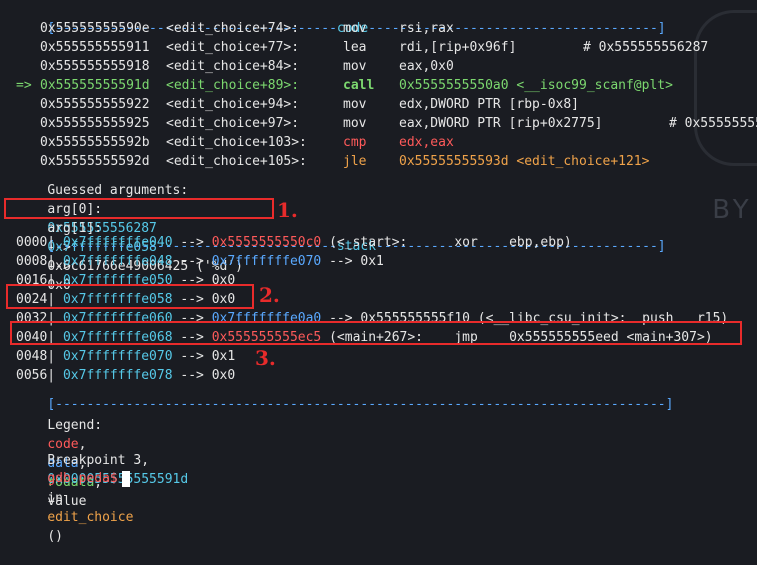 Image resolution: width=757 pixels, height=565 pixels. What do you see at coordinates (90, 517) in the screenshot?
I see `breakpoint-function: edit_choice` at bounding box center [90, 517].